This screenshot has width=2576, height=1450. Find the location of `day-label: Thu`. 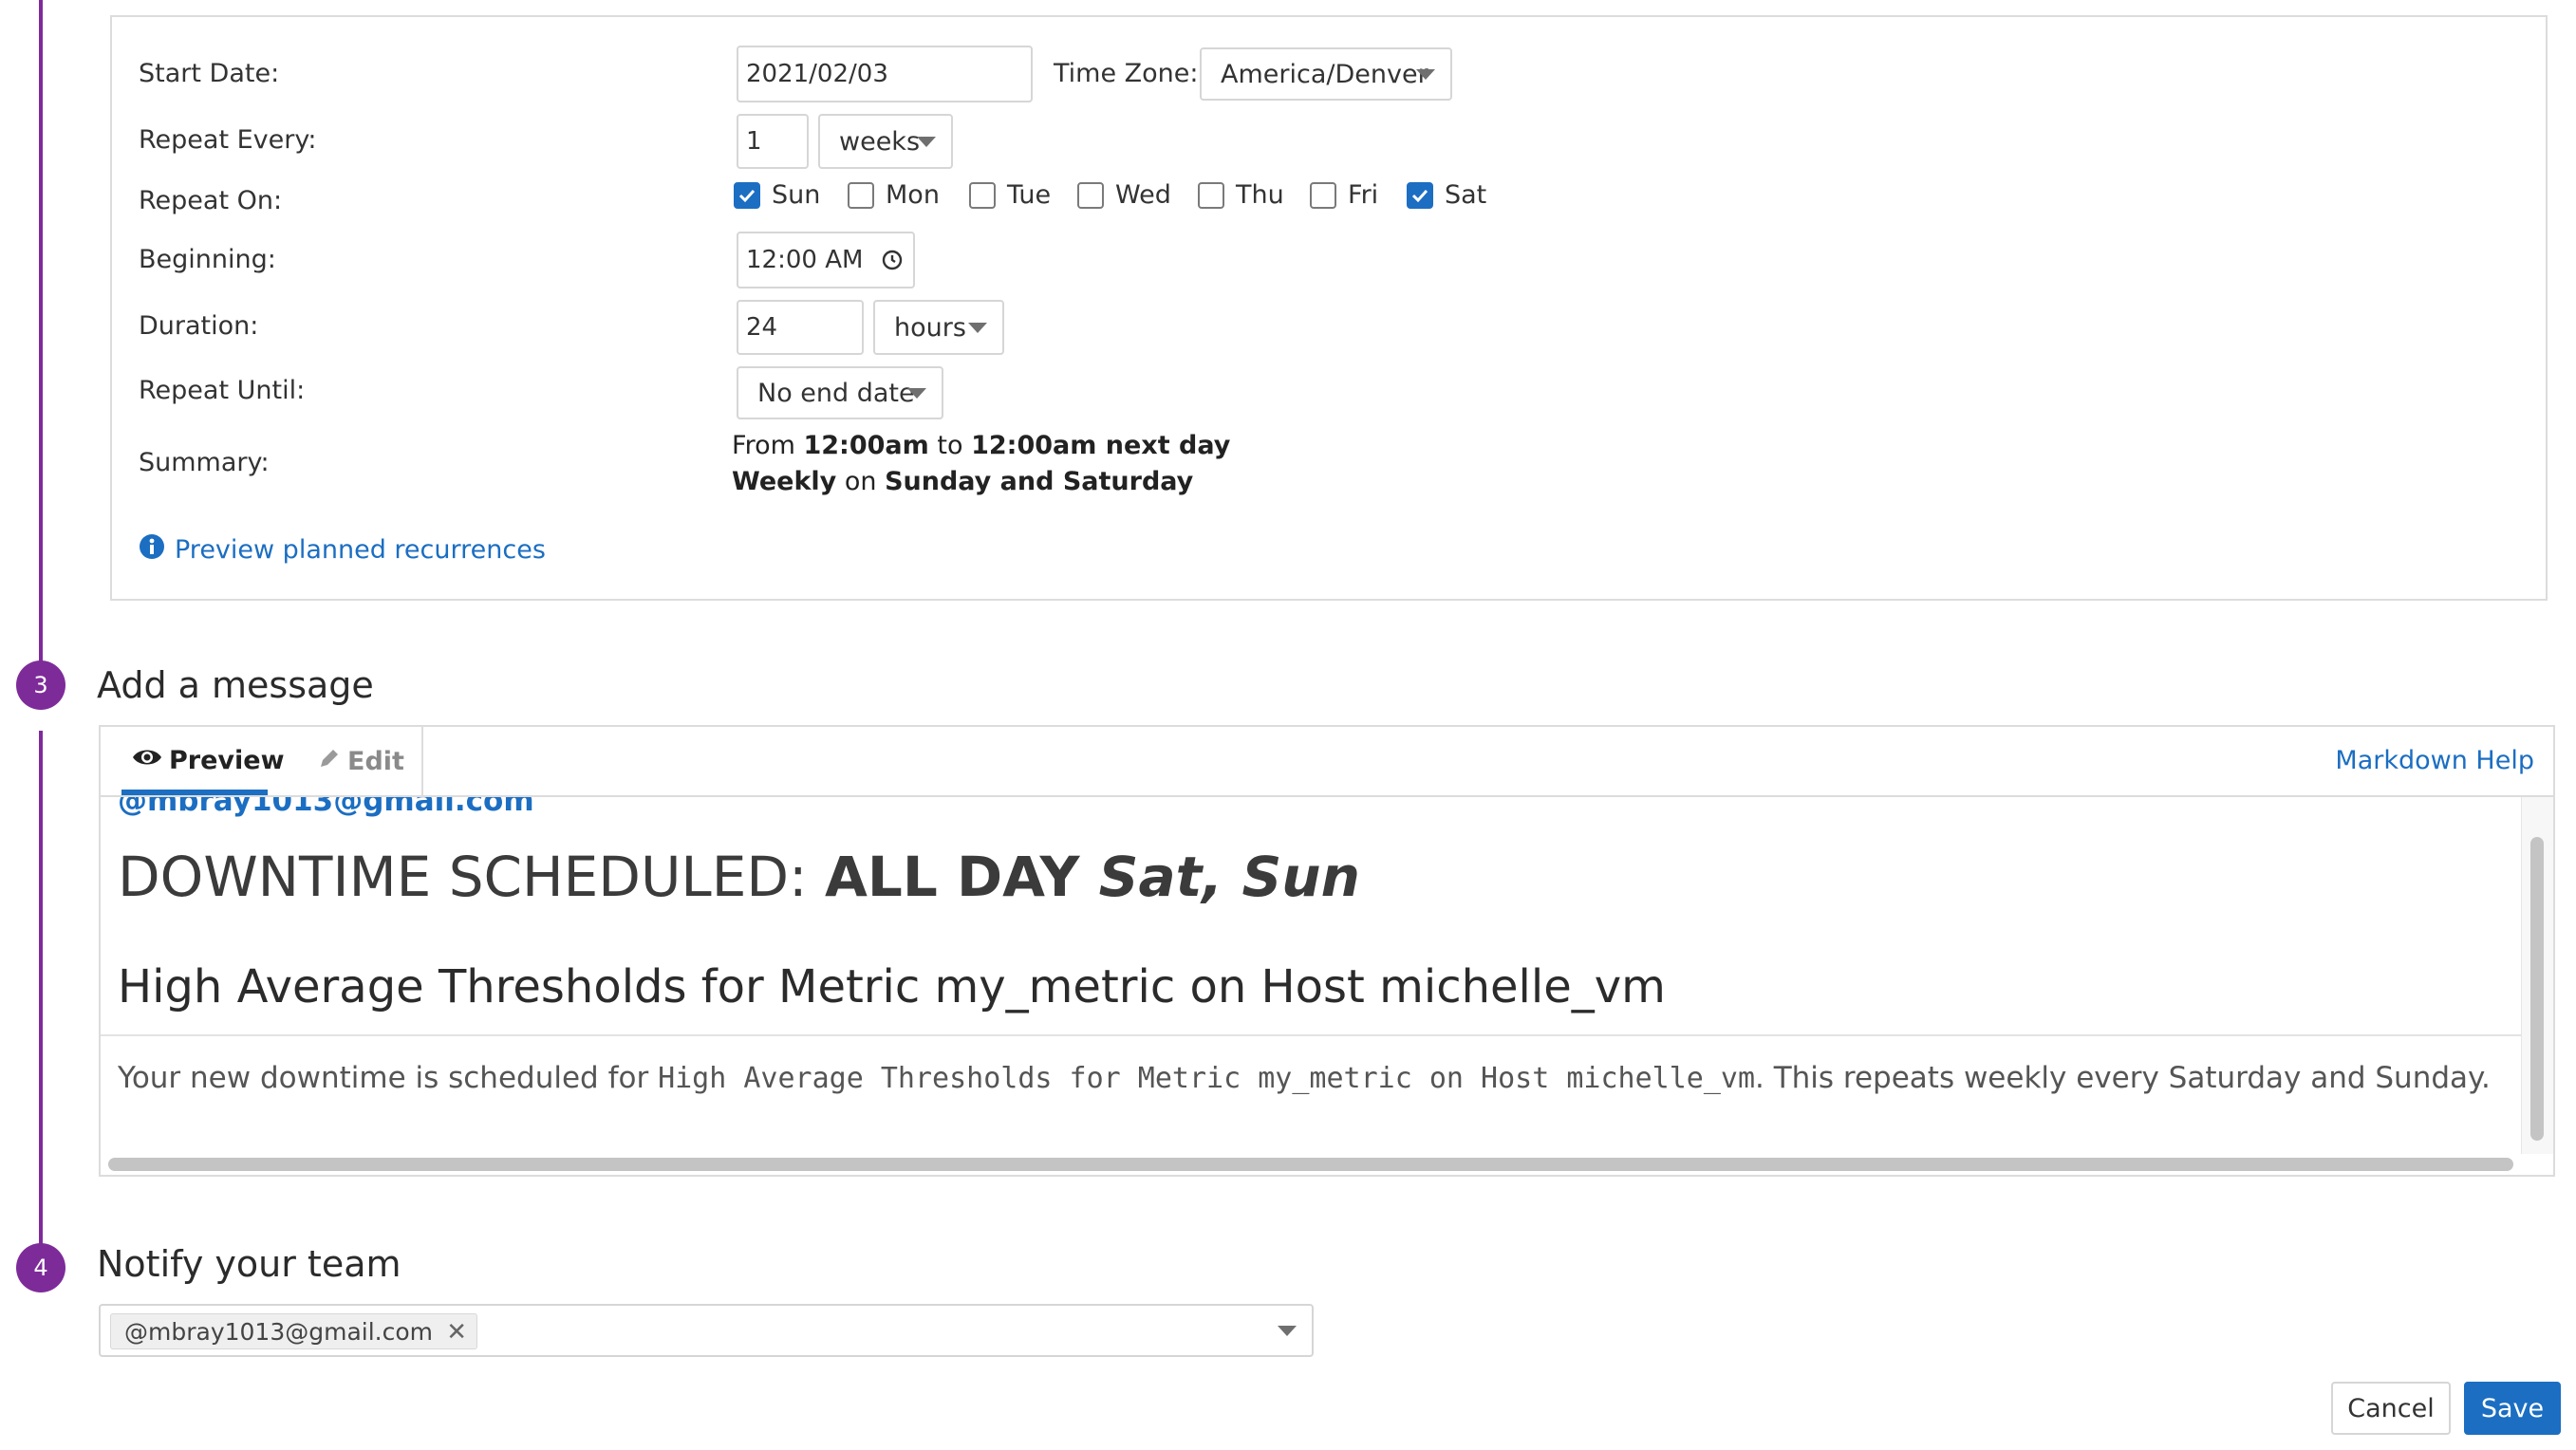

day-label: Thu is located at coordinates (1260, 195).